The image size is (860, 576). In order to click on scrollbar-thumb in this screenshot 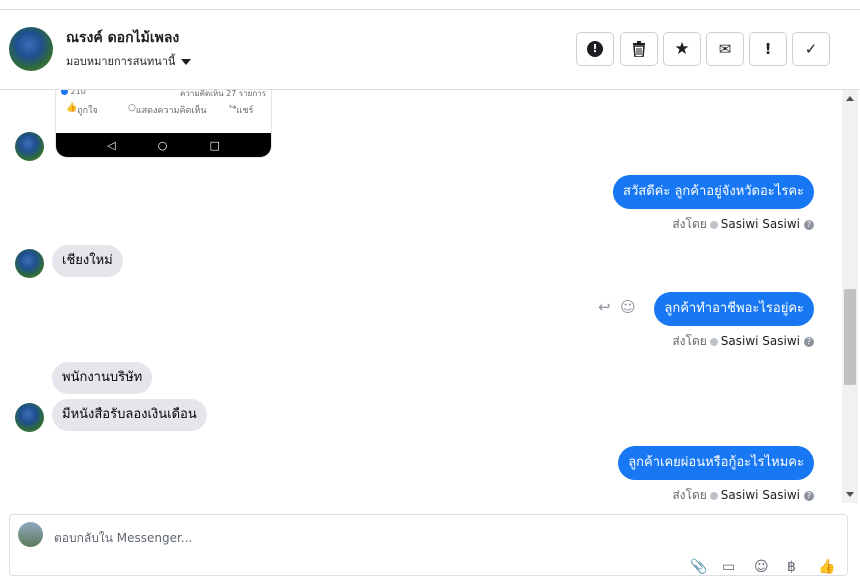, I will do `click(850, 337)`.